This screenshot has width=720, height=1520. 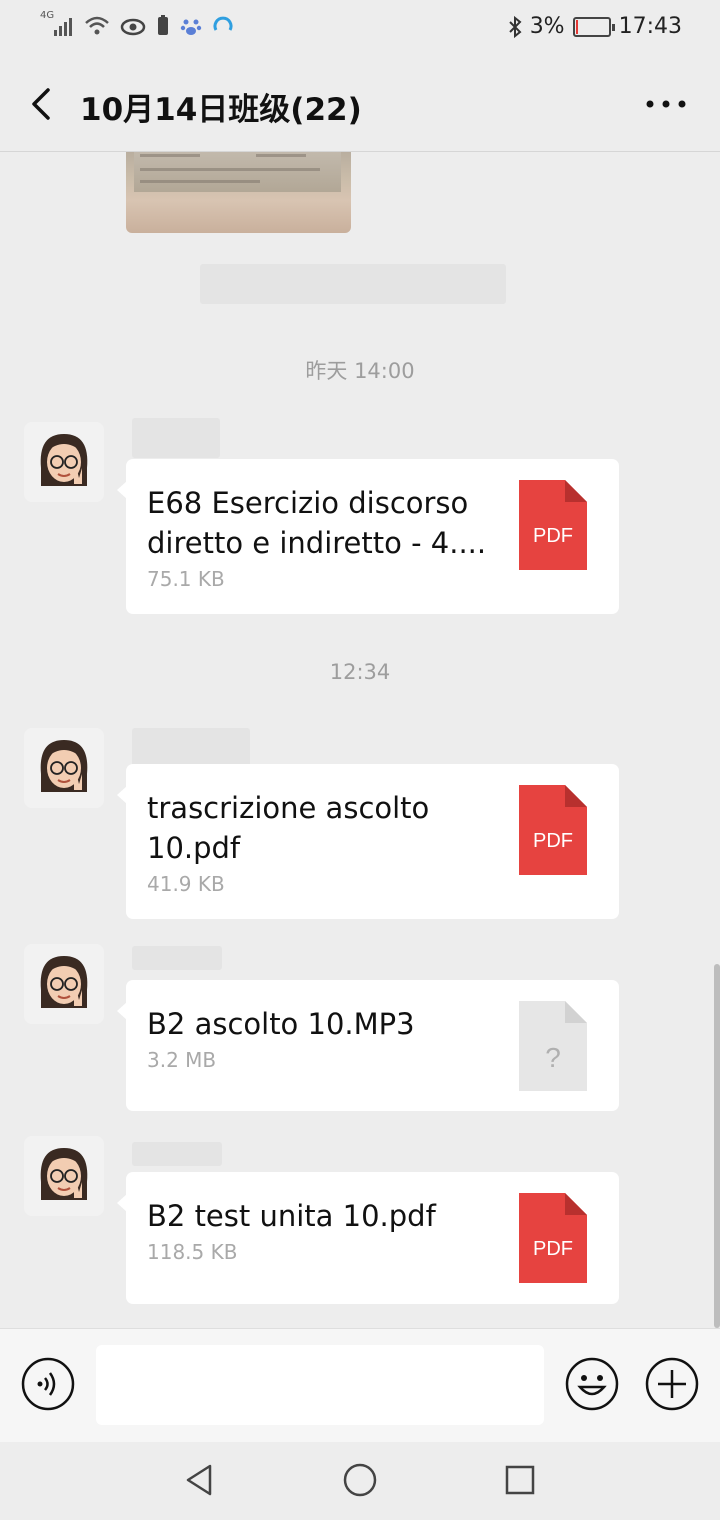 I want to click on bluetooth-icon, so click(x=515, y=26).